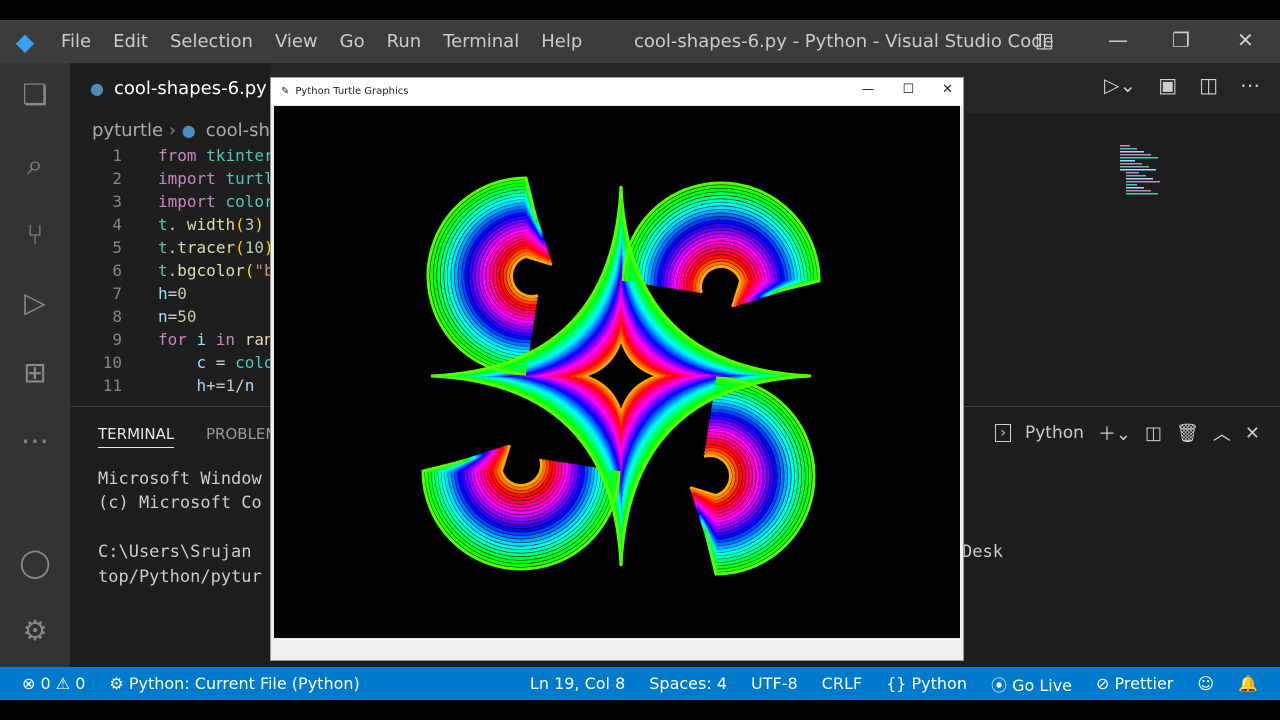  I want to click on trash-icon: 🗑, so click(1187, 433).